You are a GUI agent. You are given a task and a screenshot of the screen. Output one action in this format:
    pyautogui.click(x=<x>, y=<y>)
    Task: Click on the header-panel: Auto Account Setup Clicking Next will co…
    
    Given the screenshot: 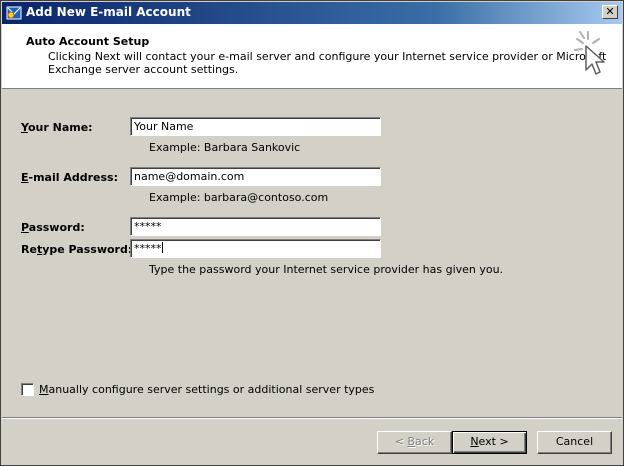 What is the action you would take?
    pyautogui.click(x=312, y=56)
    